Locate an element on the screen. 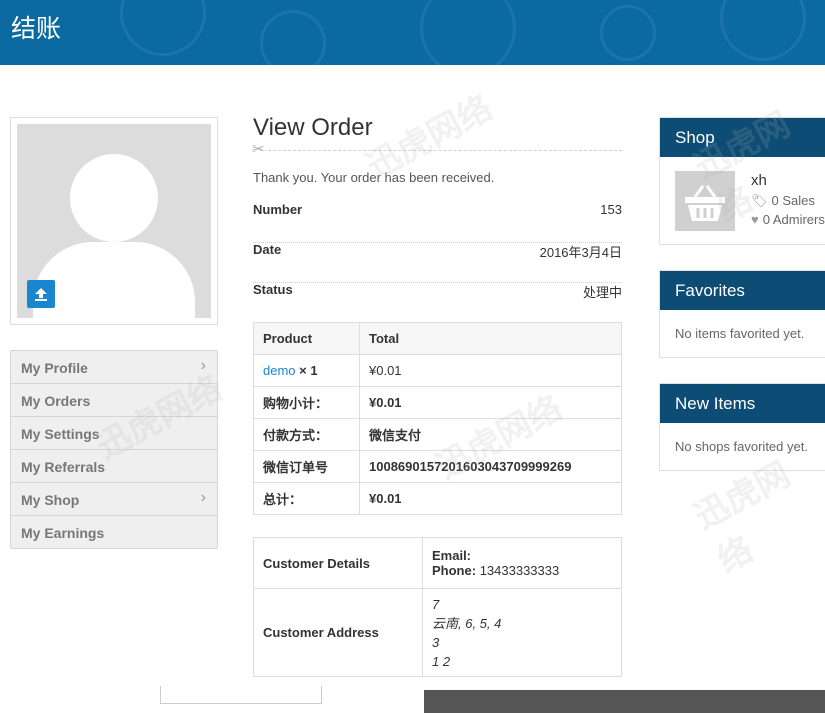  menu-item-my-settings: My Settings is located at coordinates (114, 433).